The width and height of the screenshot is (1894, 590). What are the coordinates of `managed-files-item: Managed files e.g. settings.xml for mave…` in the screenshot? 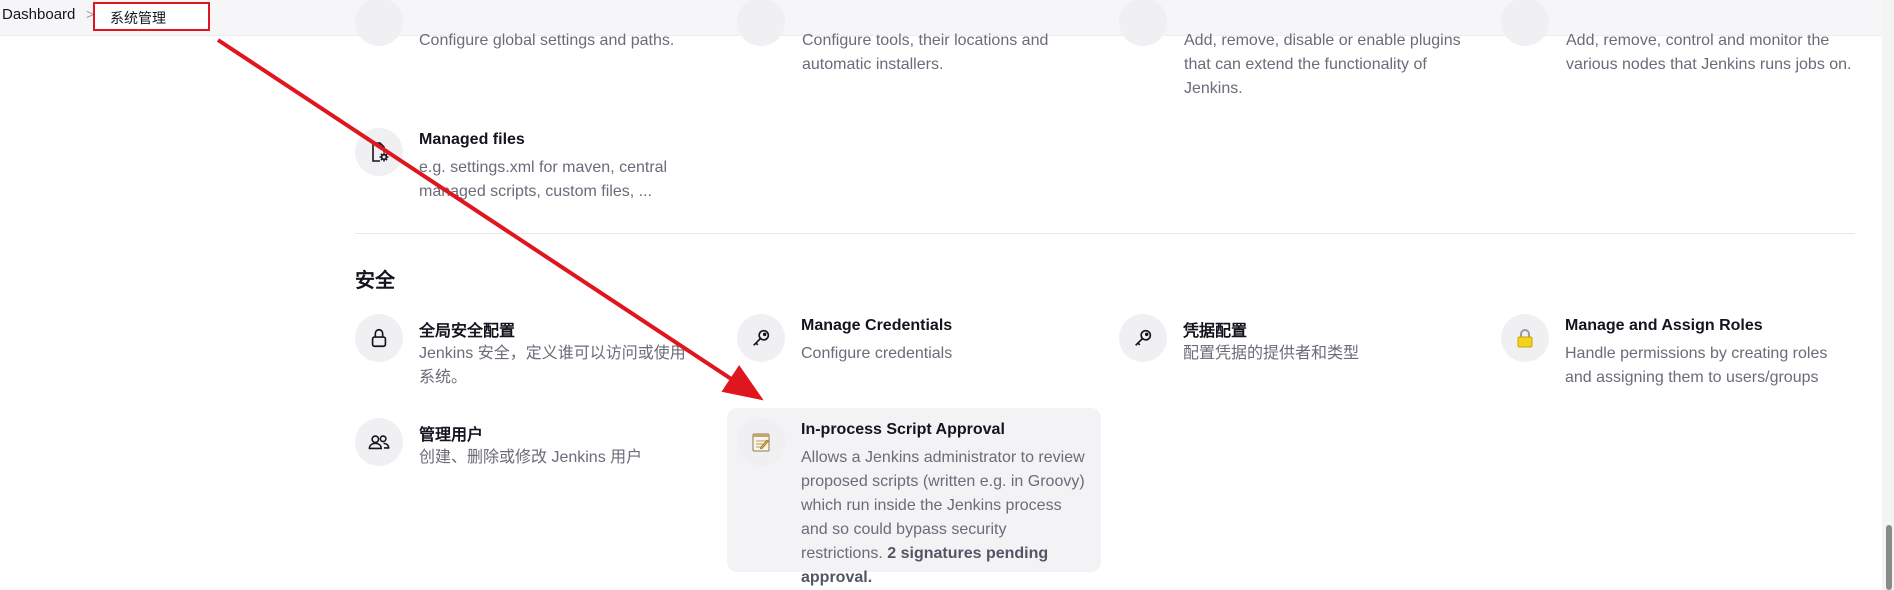 It's located at (520, 168).